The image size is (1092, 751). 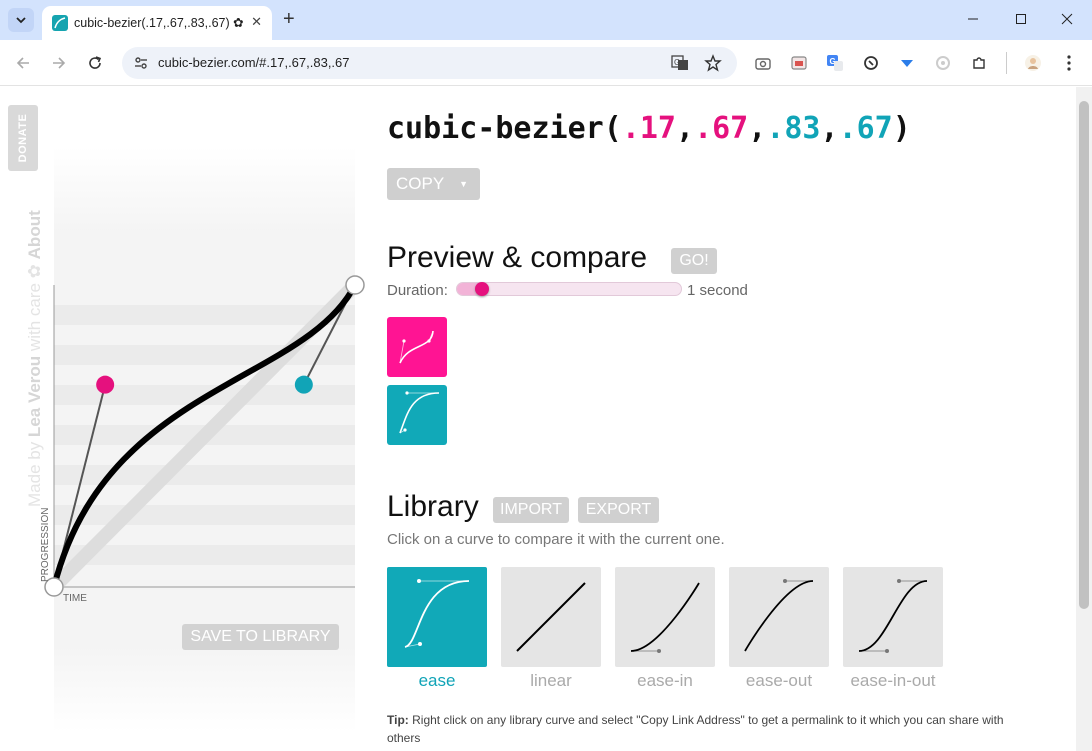 What do you see at coordinates (907, 63) in the screenshot?
I see `download-extension-icon` at bounding box center [907, 63].